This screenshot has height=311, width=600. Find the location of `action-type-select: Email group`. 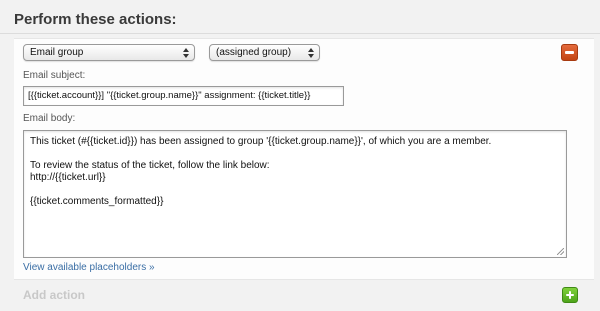

action-type-select: Email group is located at coordinates (109, 52).